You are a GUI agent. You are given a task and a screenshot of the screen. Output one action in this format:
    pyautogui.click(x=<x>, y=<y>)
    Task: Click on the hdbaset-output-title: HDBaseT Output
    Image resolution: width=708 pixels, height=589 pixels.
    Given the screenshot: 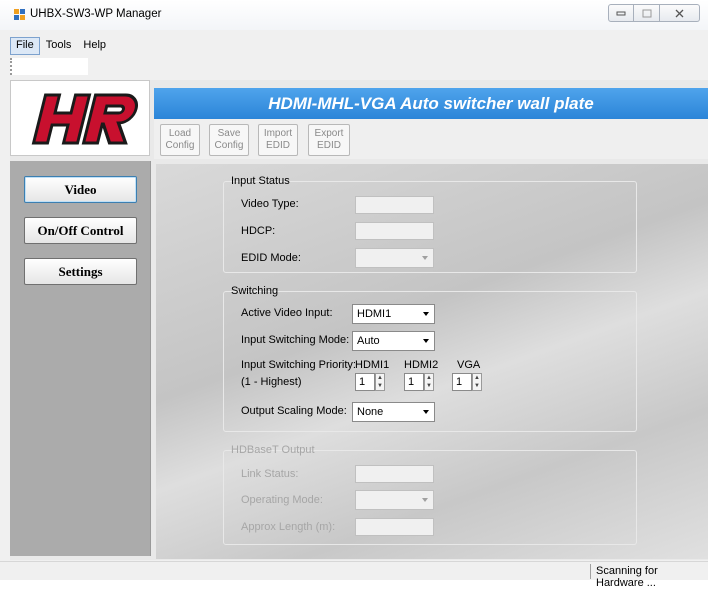 What is the action you would take?
    pyautogui.click(x=273, y=450)
    